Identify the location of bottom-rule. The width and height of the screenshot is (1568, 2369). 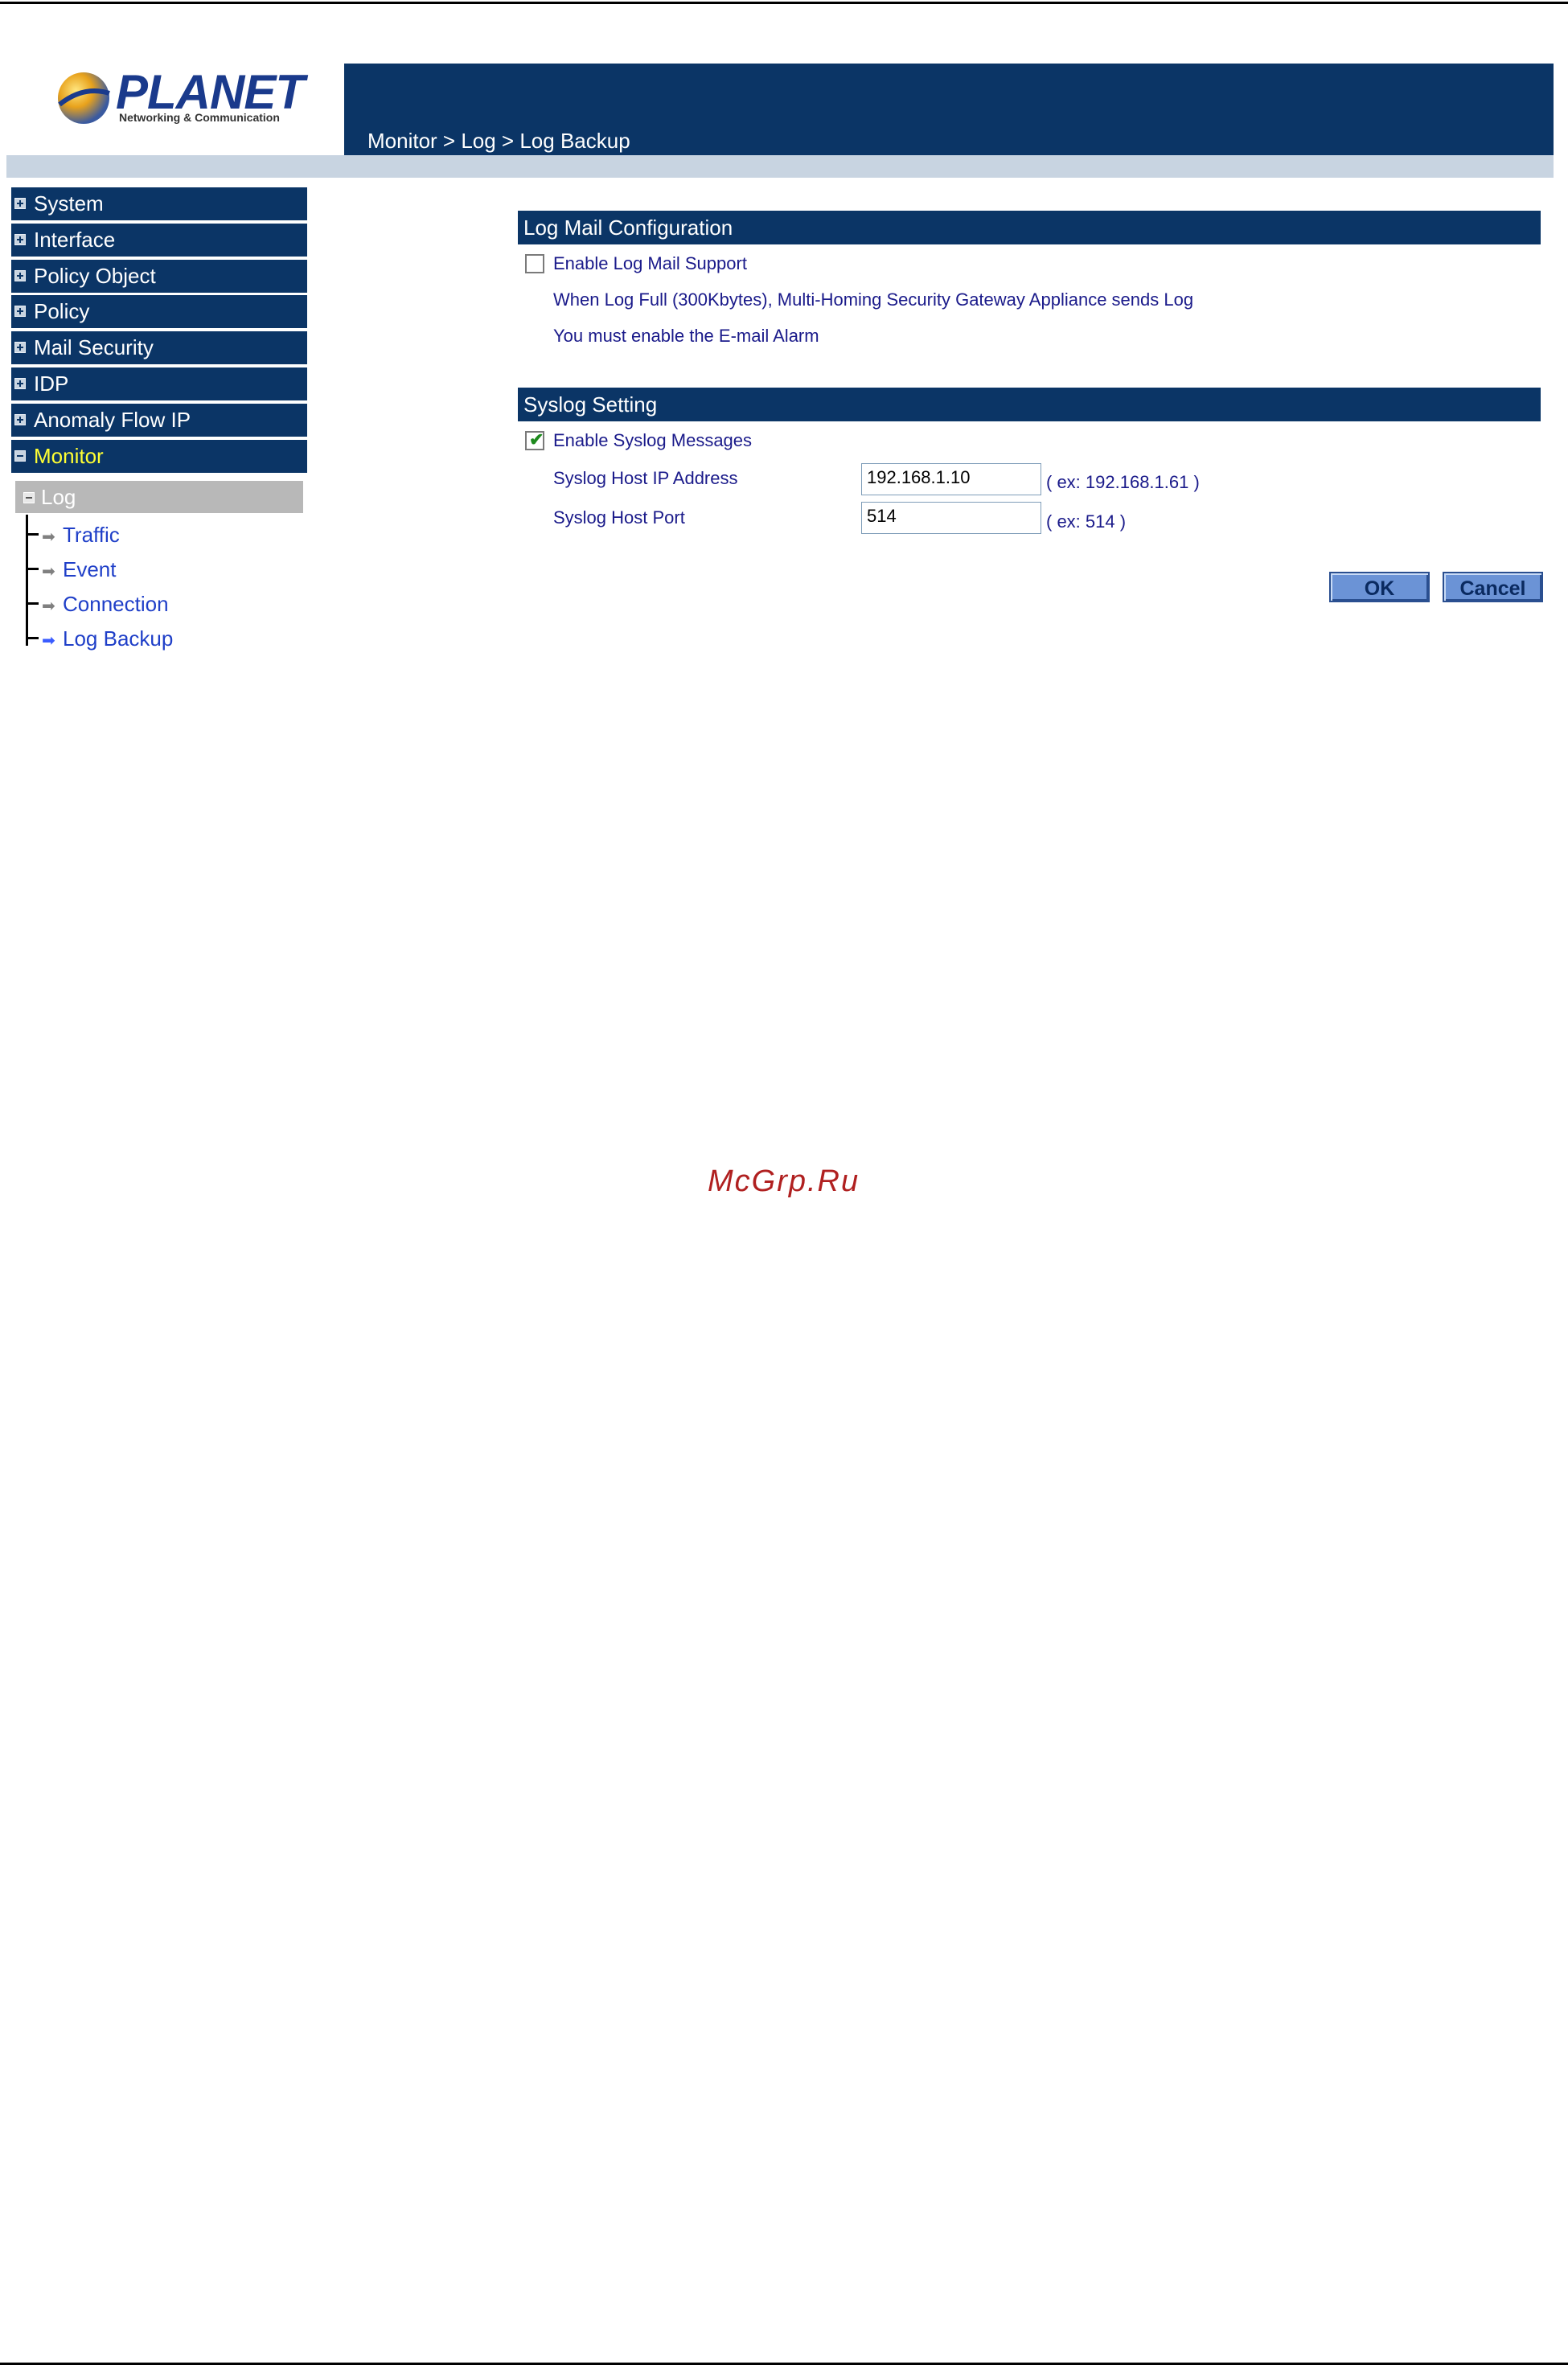
(784, 2364).